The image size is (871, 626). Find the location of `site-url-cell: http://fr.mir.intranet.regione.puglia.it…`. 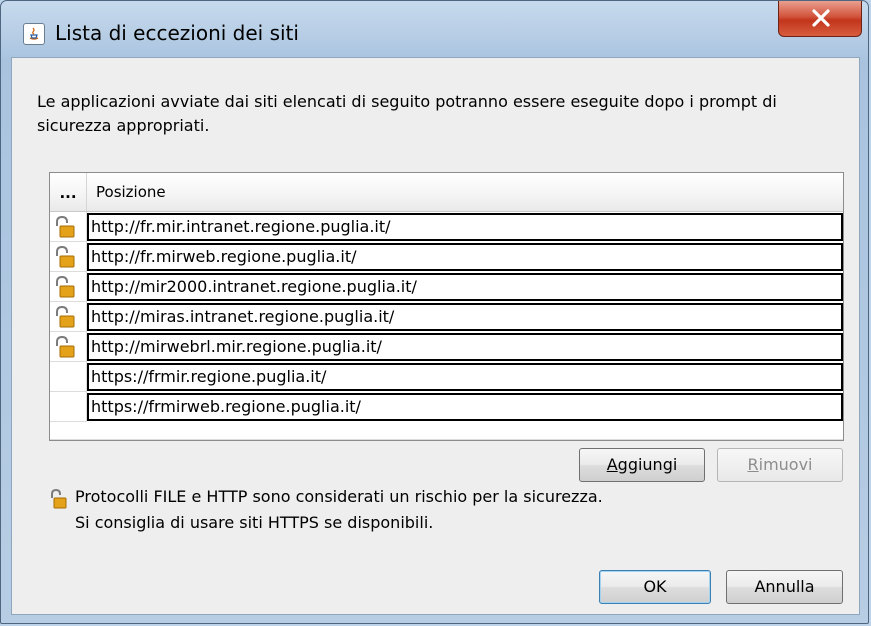

site-url-cell: http://fr.mir.intranet.regione.puglia.it… is located at coordinates (465, 227).